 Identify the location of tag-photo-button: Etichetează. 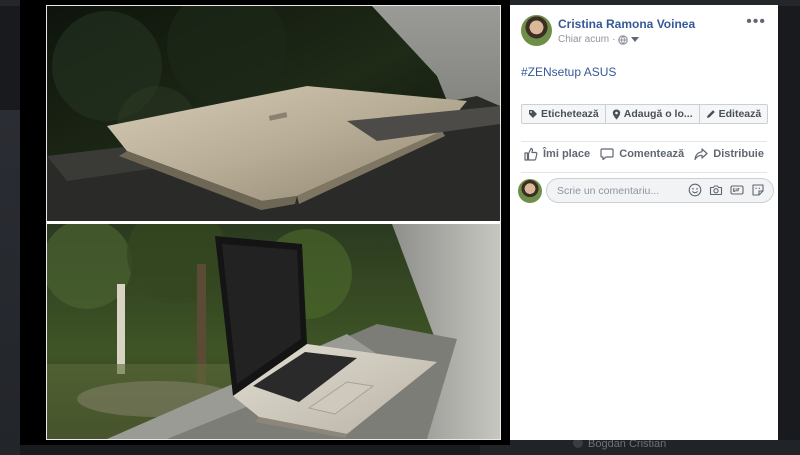
(564, 114).